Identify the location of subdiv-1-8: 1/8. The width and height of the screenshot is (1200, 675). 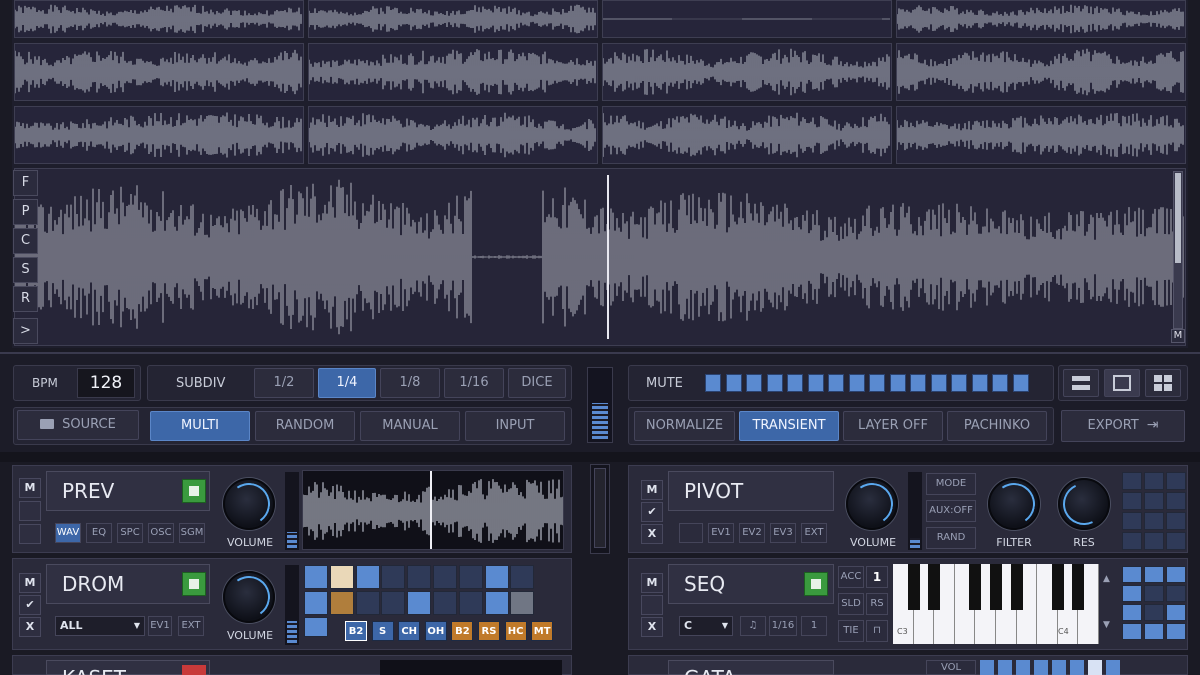
(410, 383).